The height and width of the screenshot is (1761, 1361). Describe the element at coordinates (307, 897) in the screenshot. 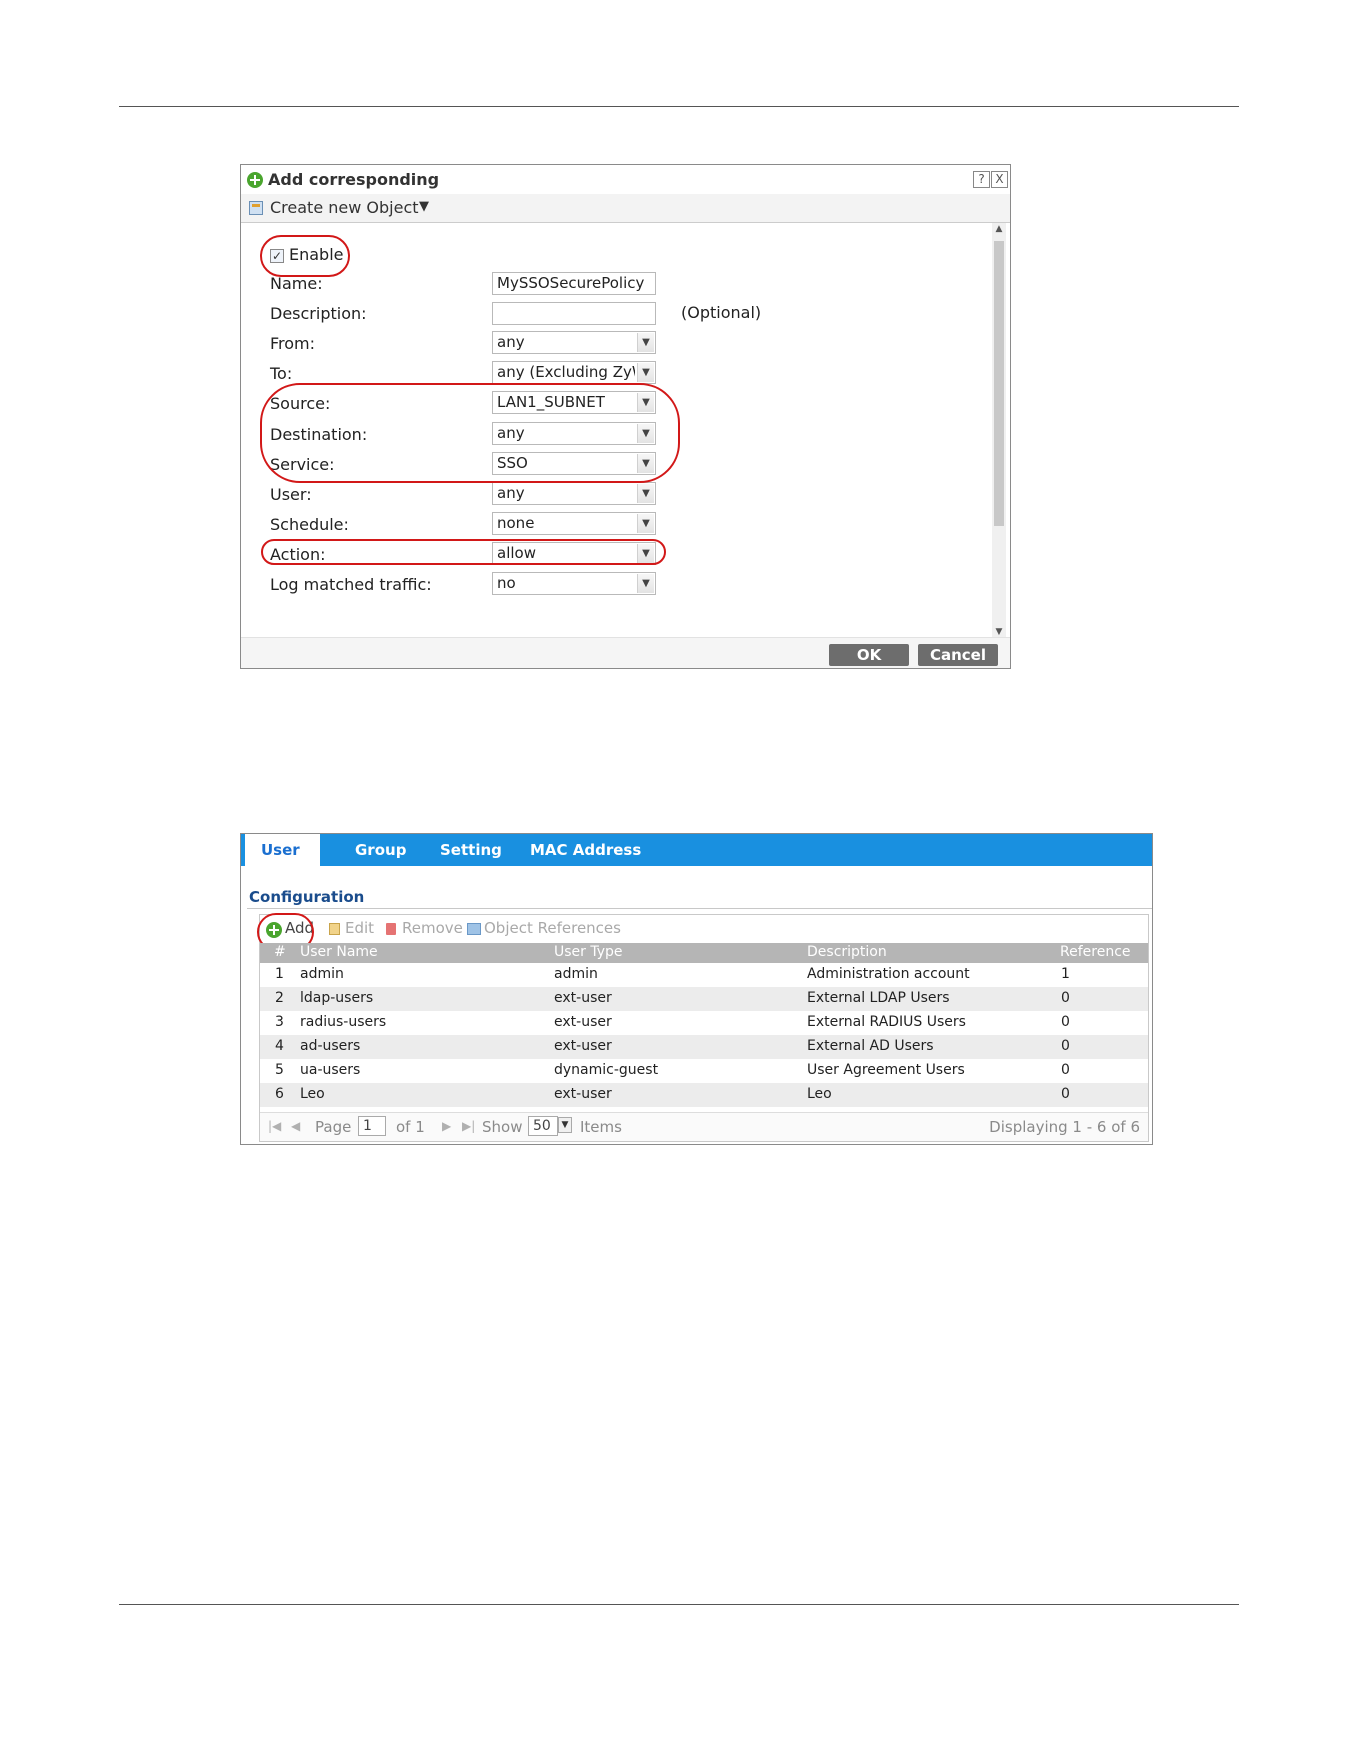

I see `section-title: Configuration` at that location.